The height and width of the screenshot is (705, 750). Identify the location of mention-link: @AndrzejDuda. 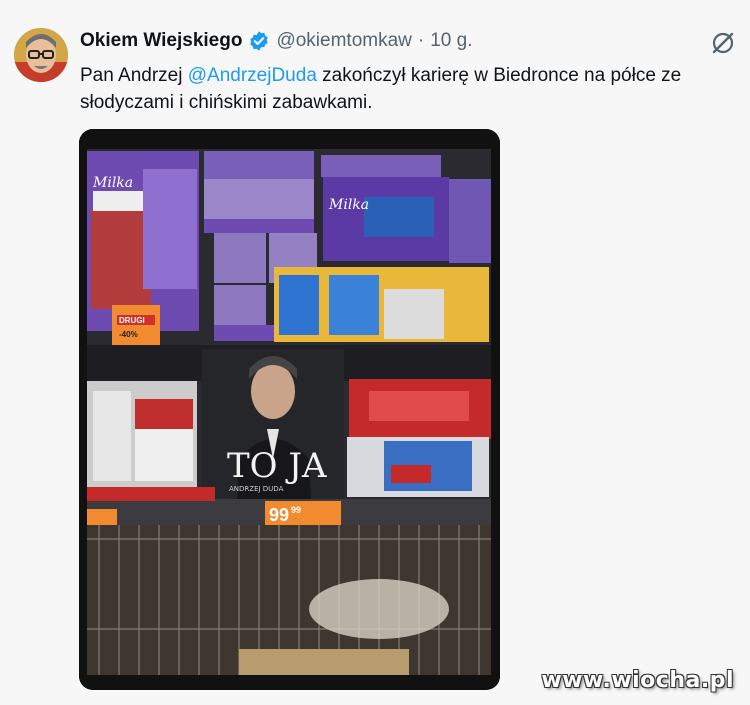
(252, 75).